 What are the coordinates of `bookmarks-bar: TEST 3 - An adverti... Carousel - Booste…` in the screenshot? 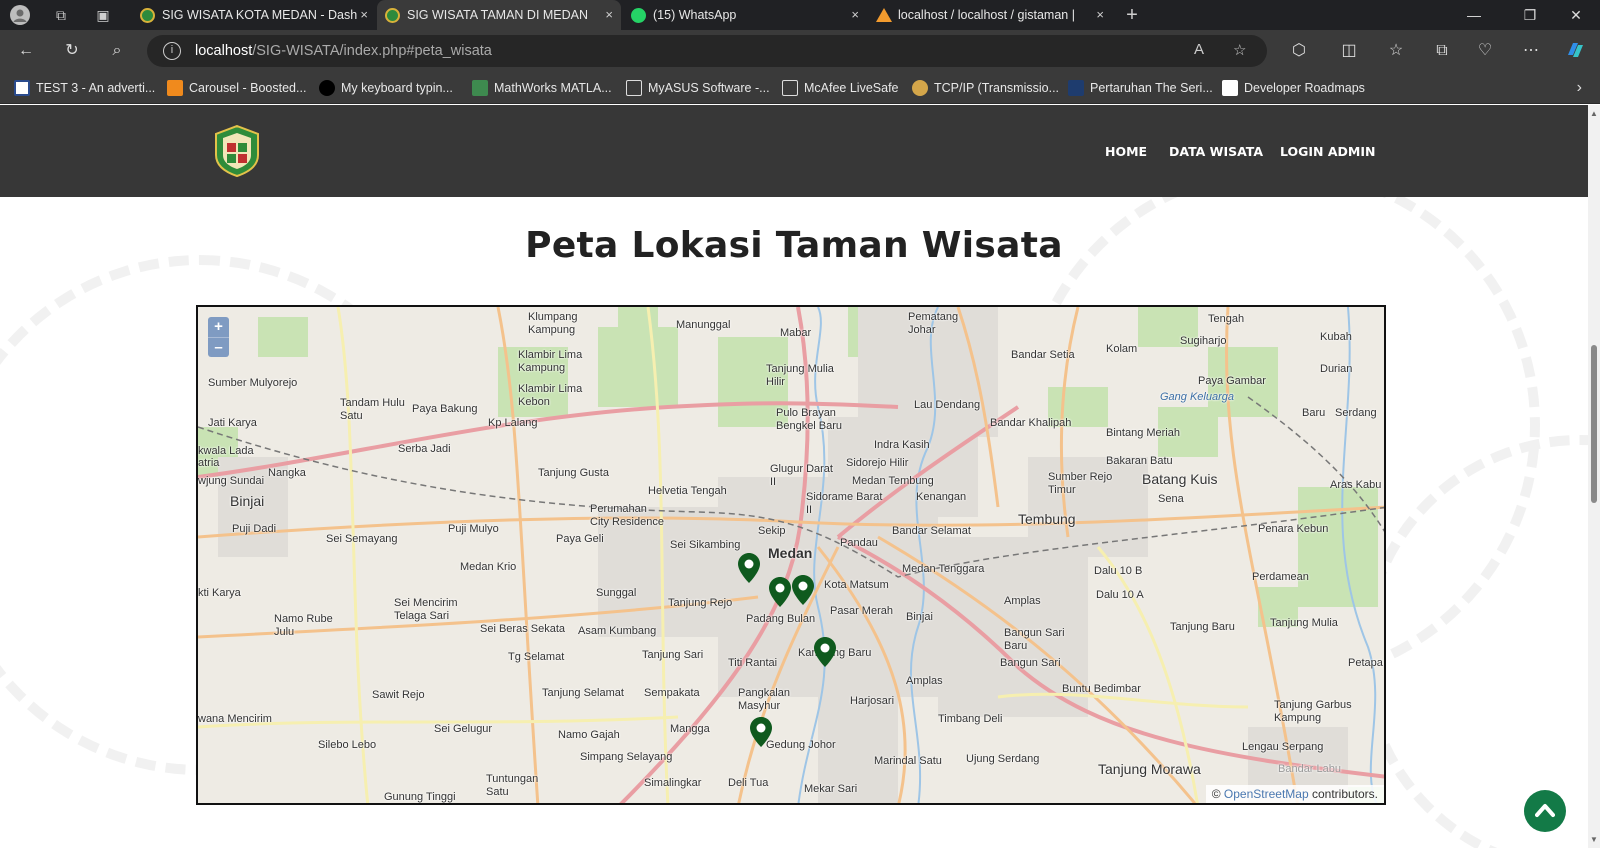 It's located at (800, 88).